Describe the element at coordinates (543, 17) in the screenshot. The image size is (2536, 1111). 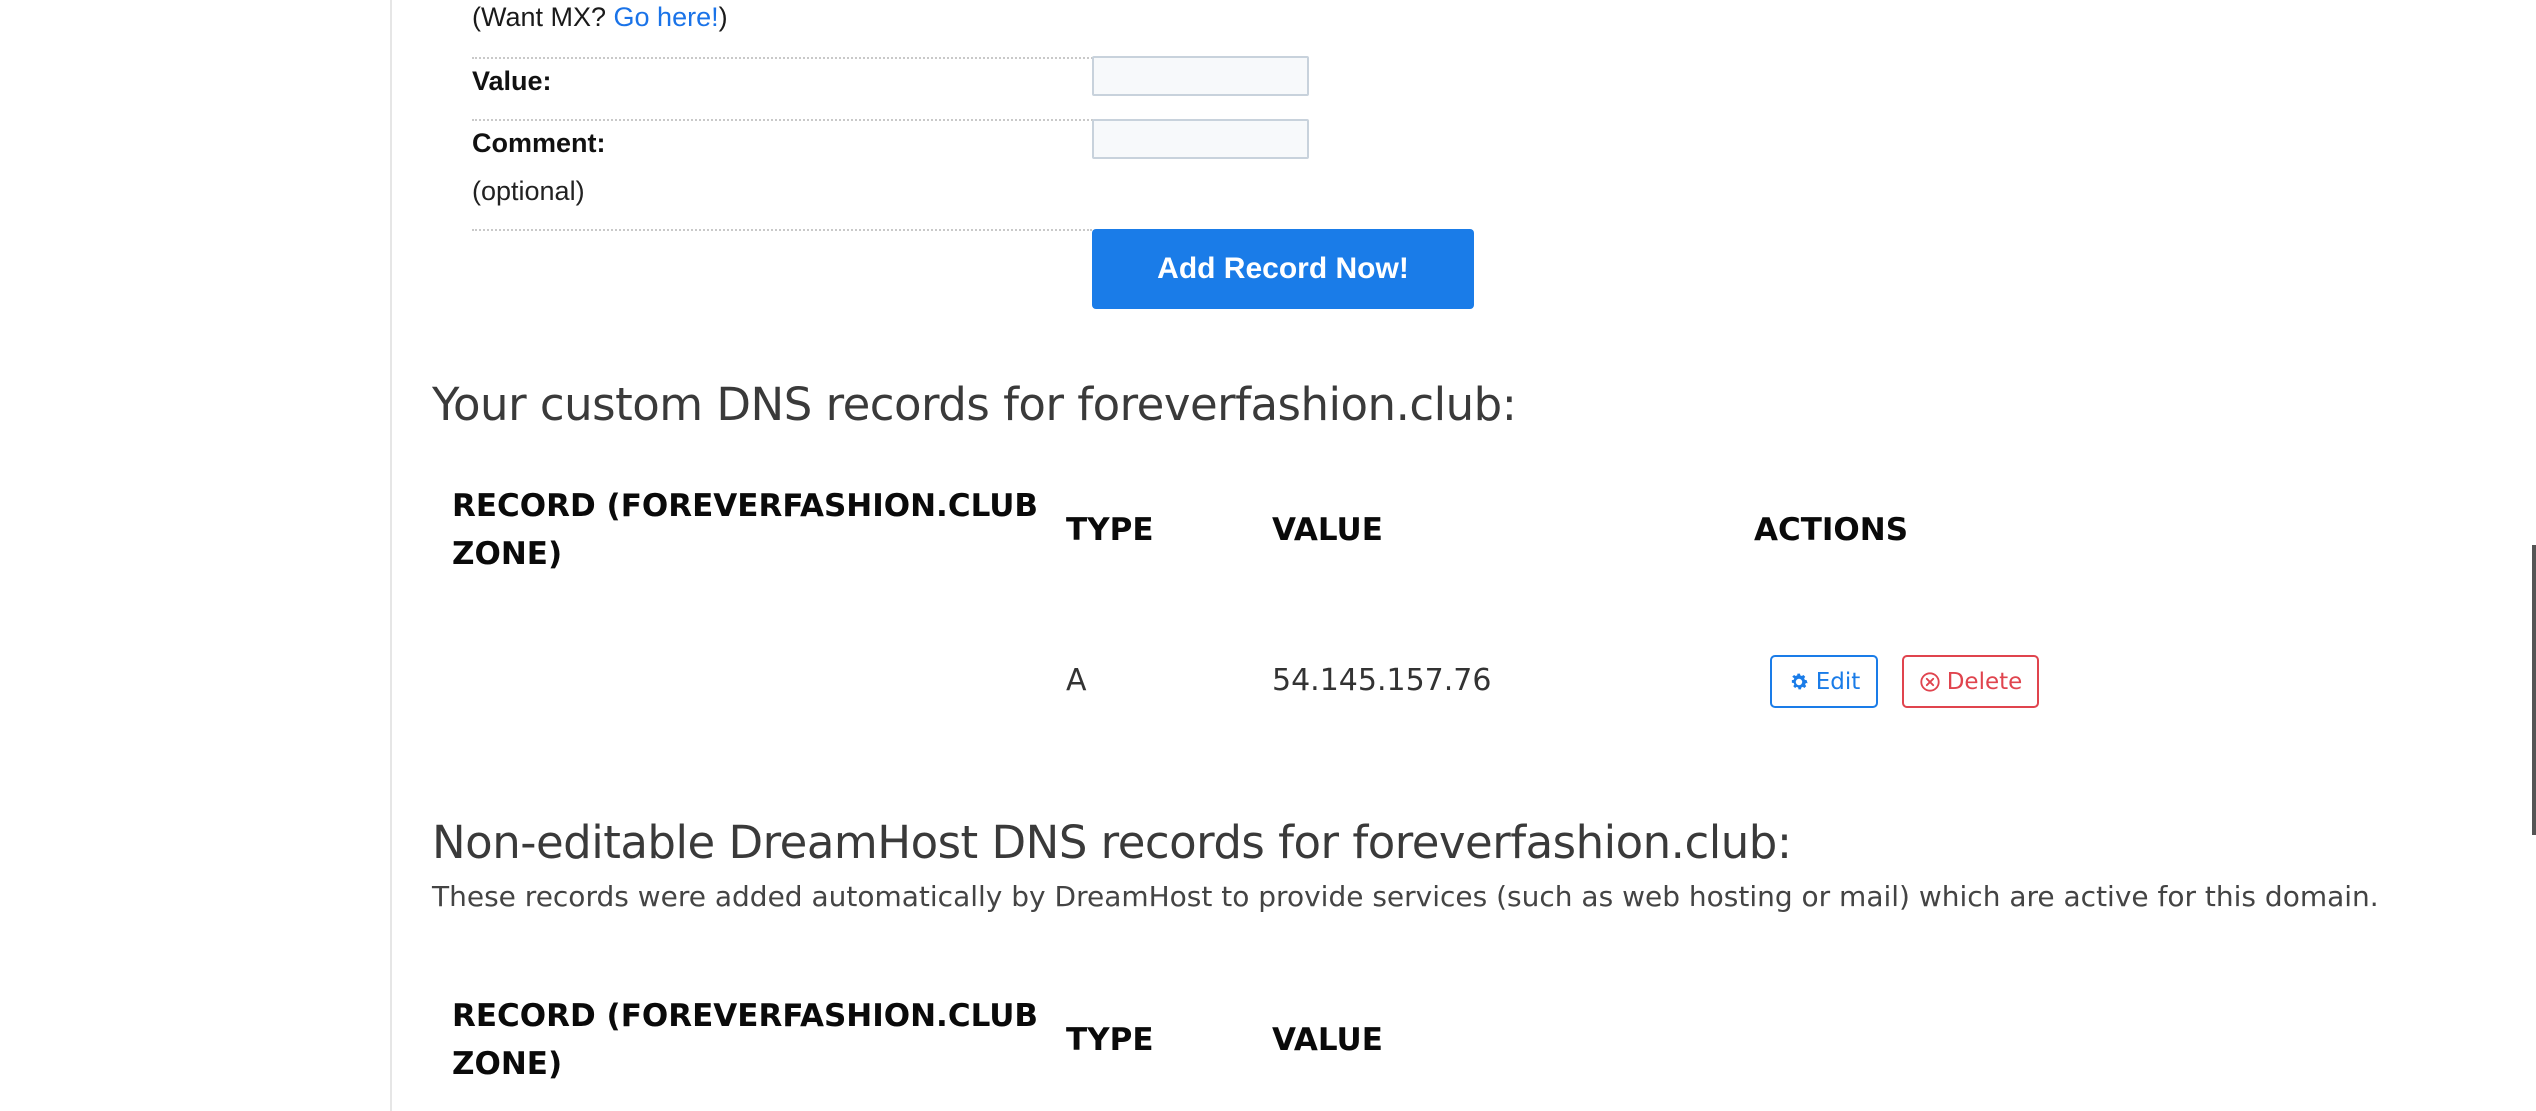
I see `mx-hint-prefix: (Want MX?` at that location.